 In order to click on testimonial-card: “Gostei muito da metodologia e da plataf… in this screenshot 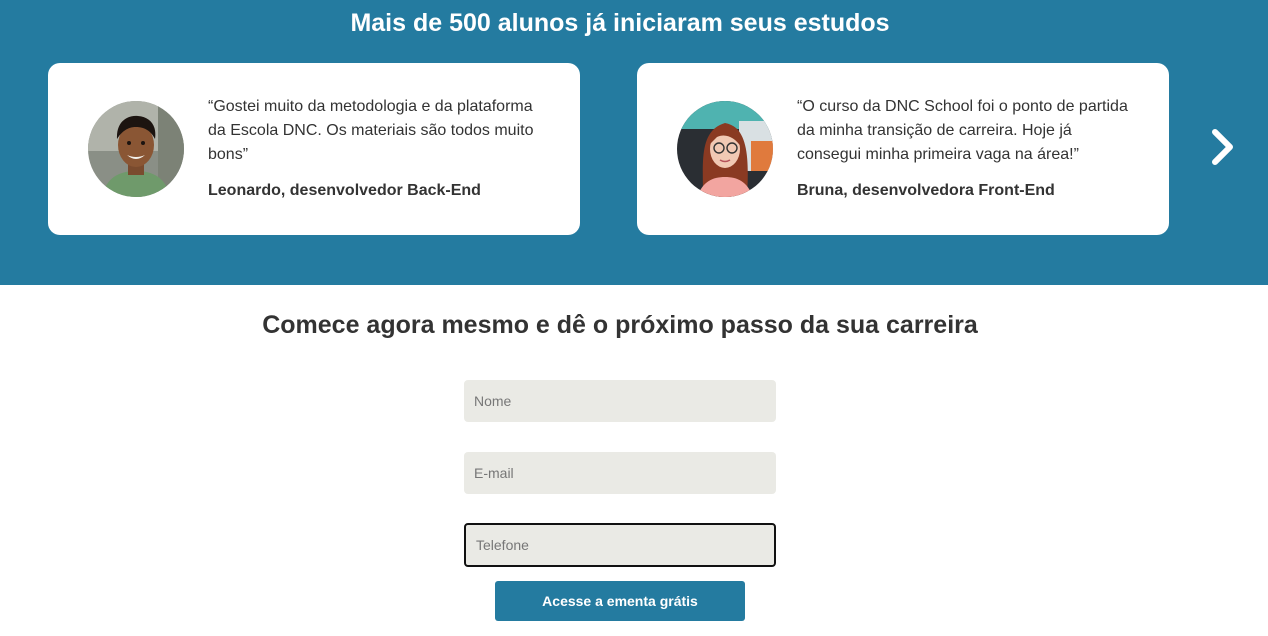, I will do `click(314, 149)`.